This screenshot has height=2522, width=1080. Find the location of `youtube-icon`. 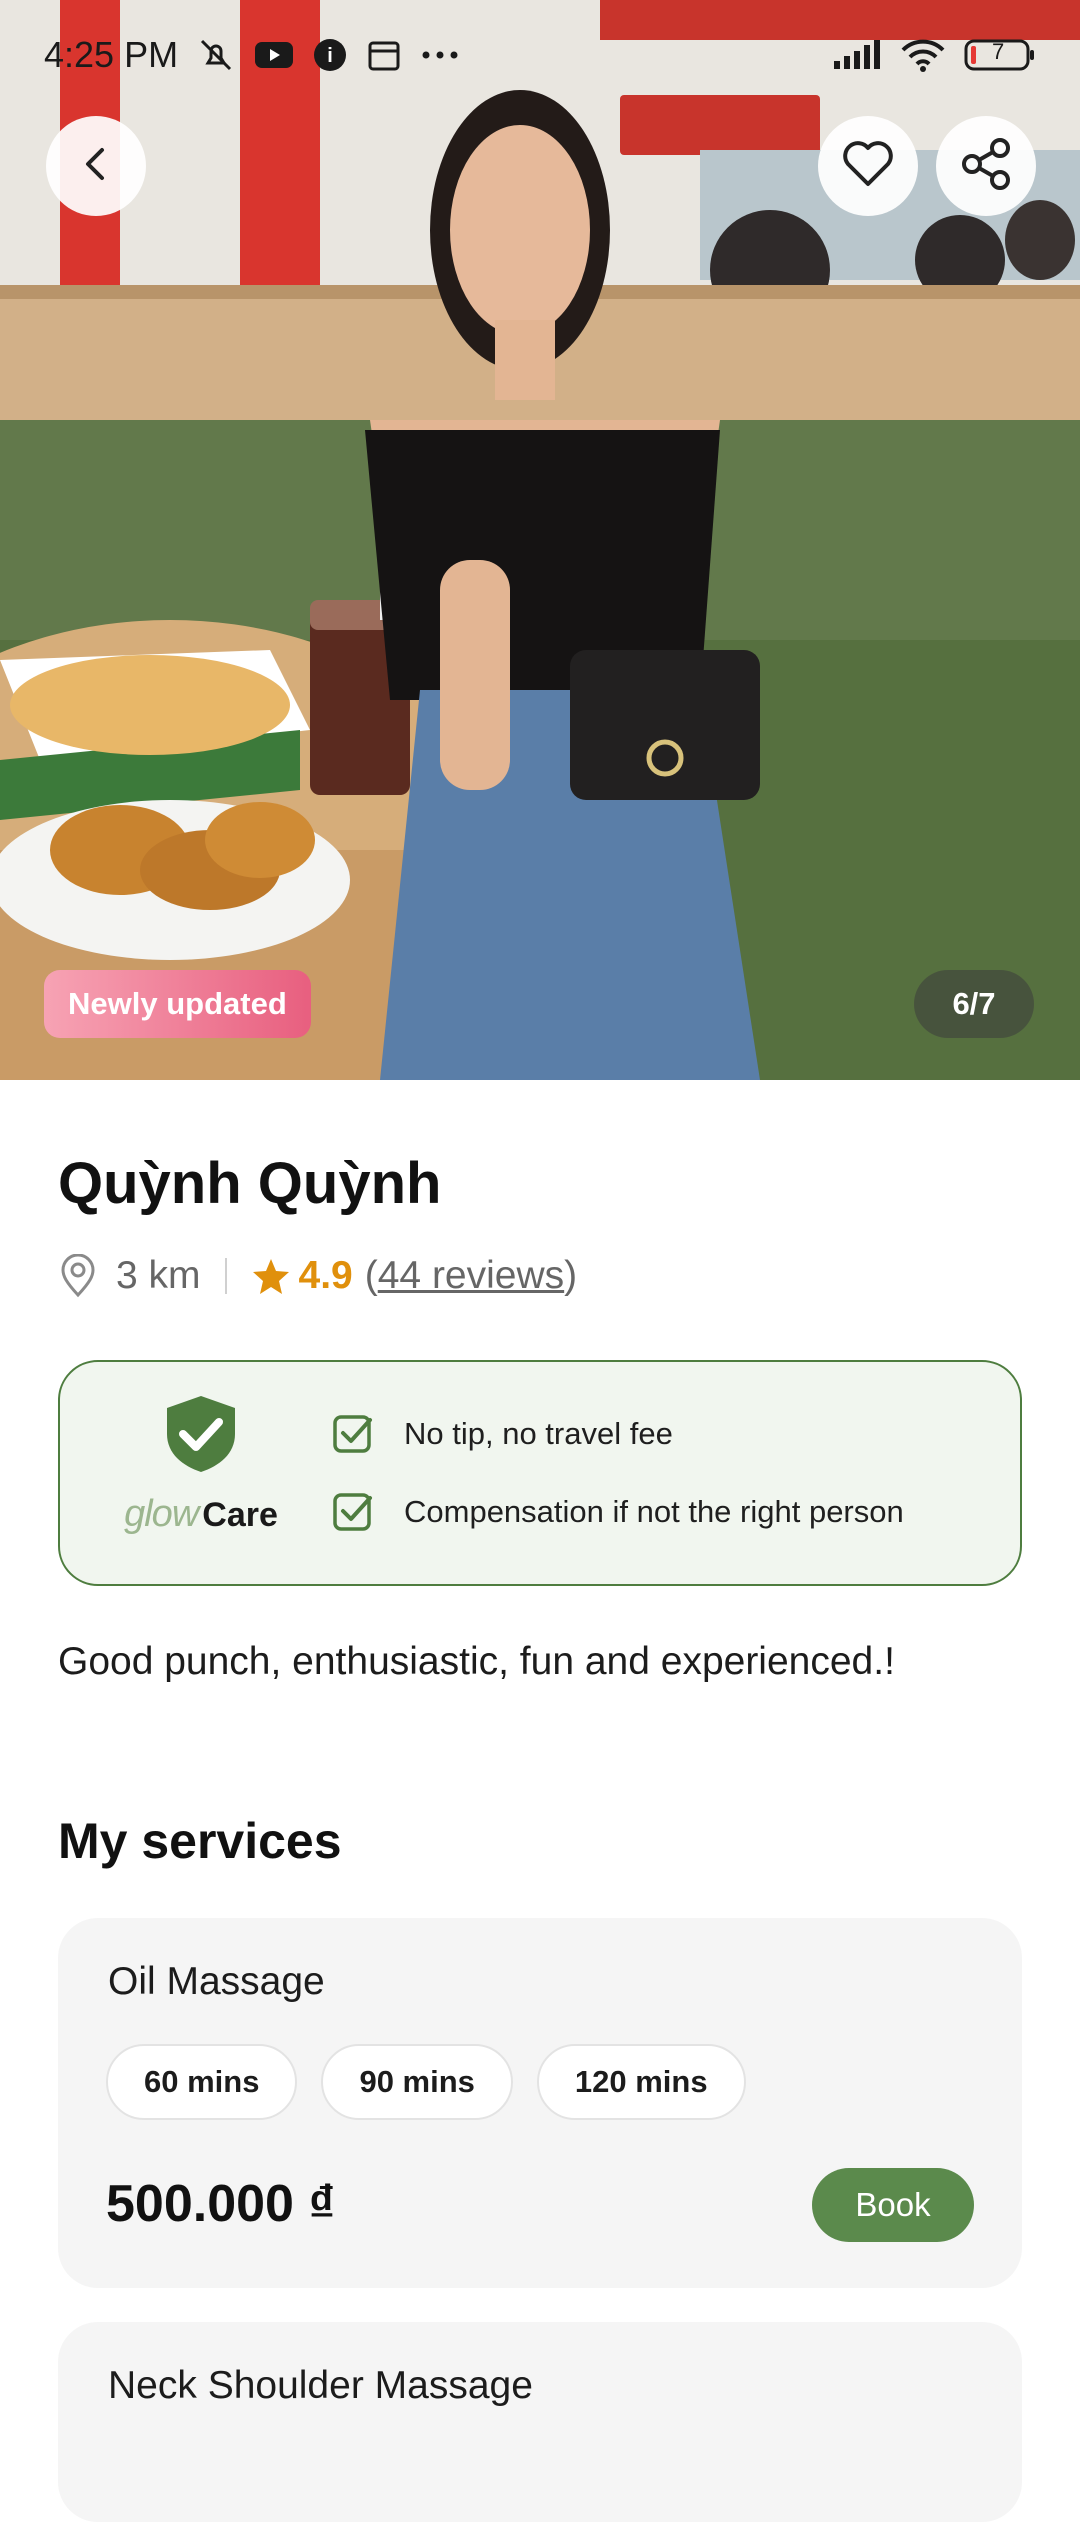

youtube-icon is located at coordinates (274, 55).